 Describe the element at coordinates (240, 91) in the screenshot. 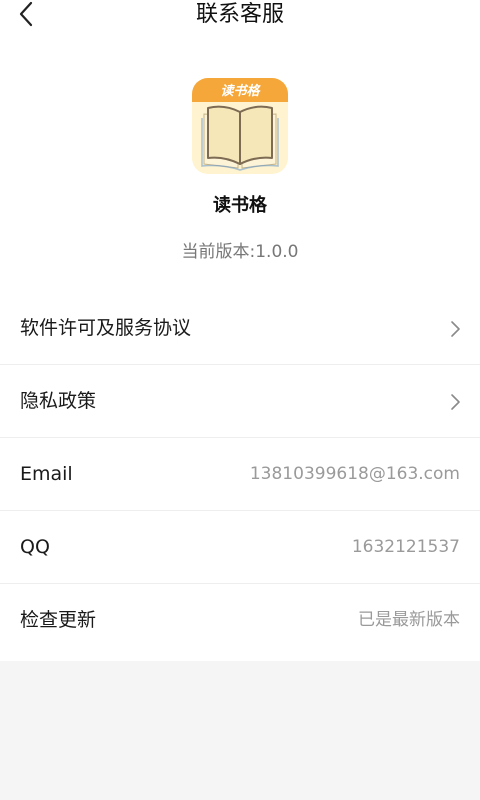

I see `logo-text: 读书格` at that location.